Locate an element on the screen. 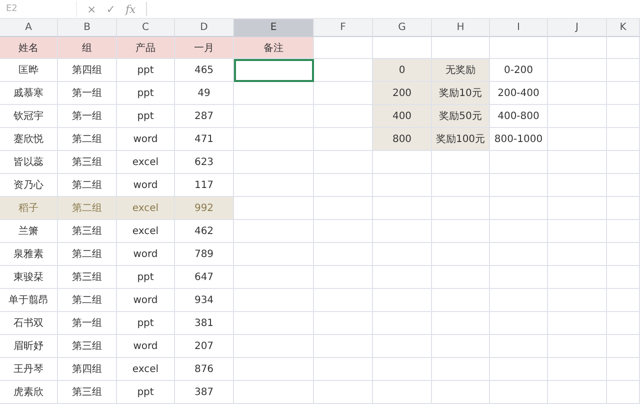 Image resolution: width=640 pixels, height=404 pixels. column-header: K is located at coordinates (623, 28).